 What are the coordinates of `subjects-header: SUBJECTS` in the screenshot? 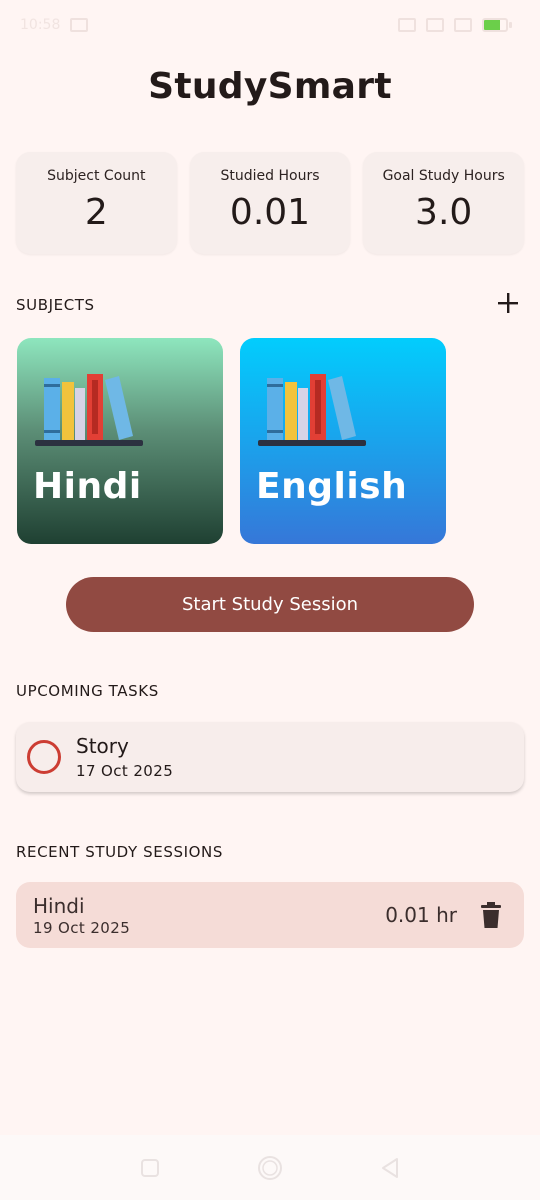 It's located at (55, 305).